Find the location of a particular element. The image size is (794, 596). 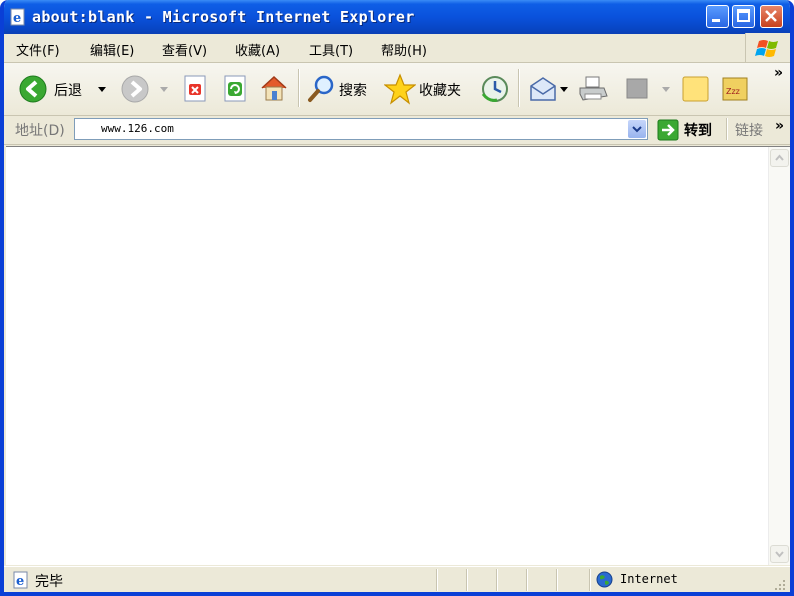

close-button is located at coordinates (771, 16).